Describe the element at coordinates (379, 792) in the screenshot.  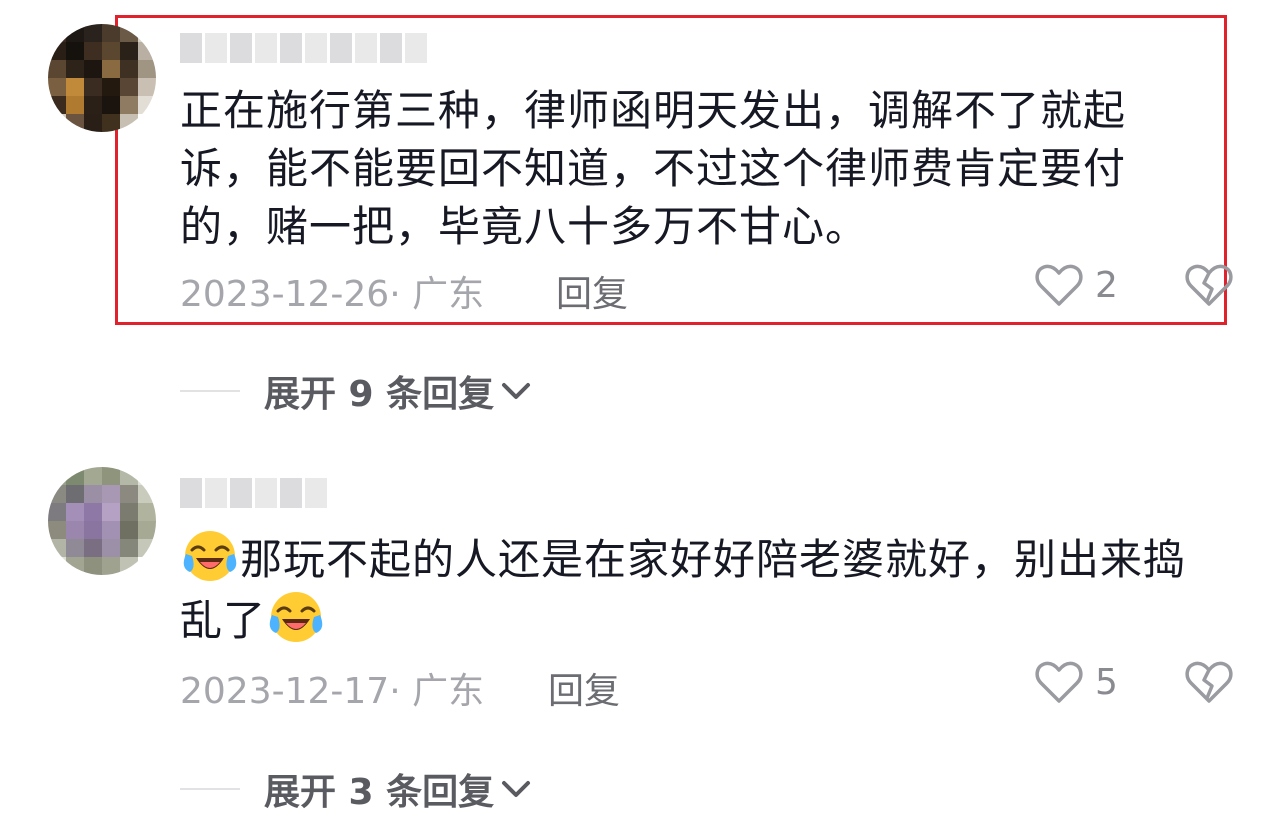
I see `expand-replies-label: 展开 3 条回复` at that location.